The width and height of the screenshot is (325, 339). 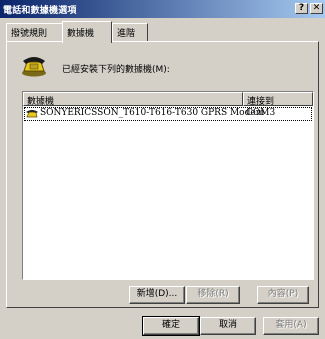 What do you see at coordinates (34, 67) in the screenshot?
I see `phone-icon` at bounding box center [34, 67].